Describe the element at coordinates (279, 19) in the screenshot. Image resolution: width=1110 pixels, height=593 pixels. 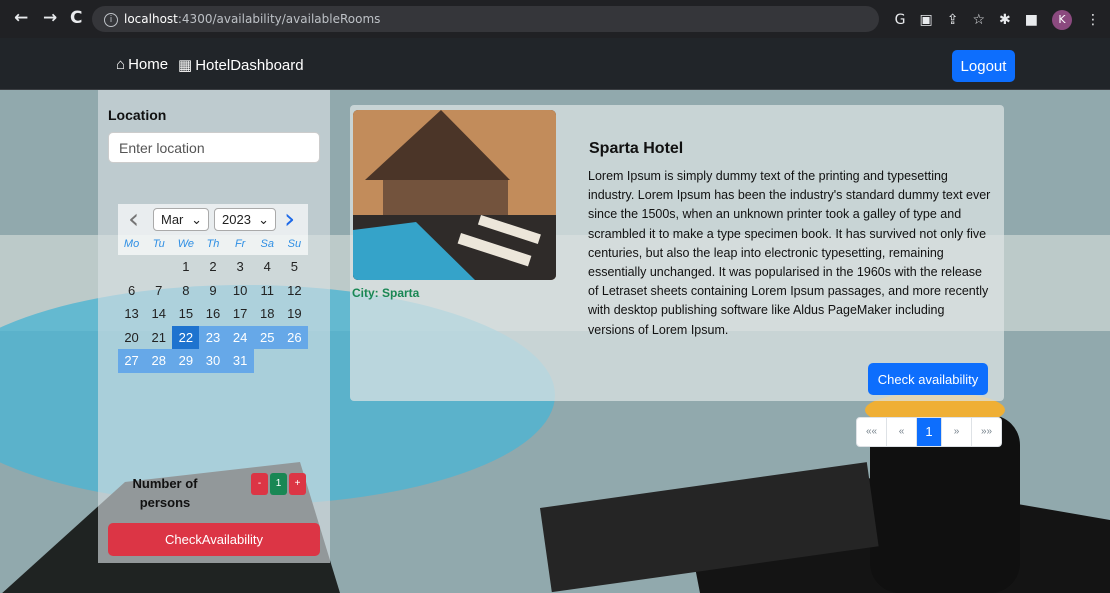
I see `url-path: :4300/availability/availableRooms` at that location.